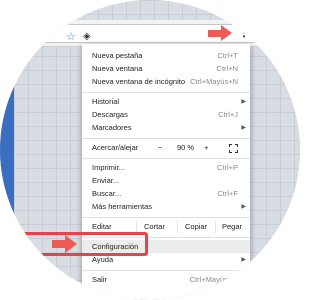 The image size is (320, 300). What do you see at coordinates (166, 207) in the screenshot?
I see `menu-item-more-tools: Más herramientas ▶` at bounding box center [166, 207].